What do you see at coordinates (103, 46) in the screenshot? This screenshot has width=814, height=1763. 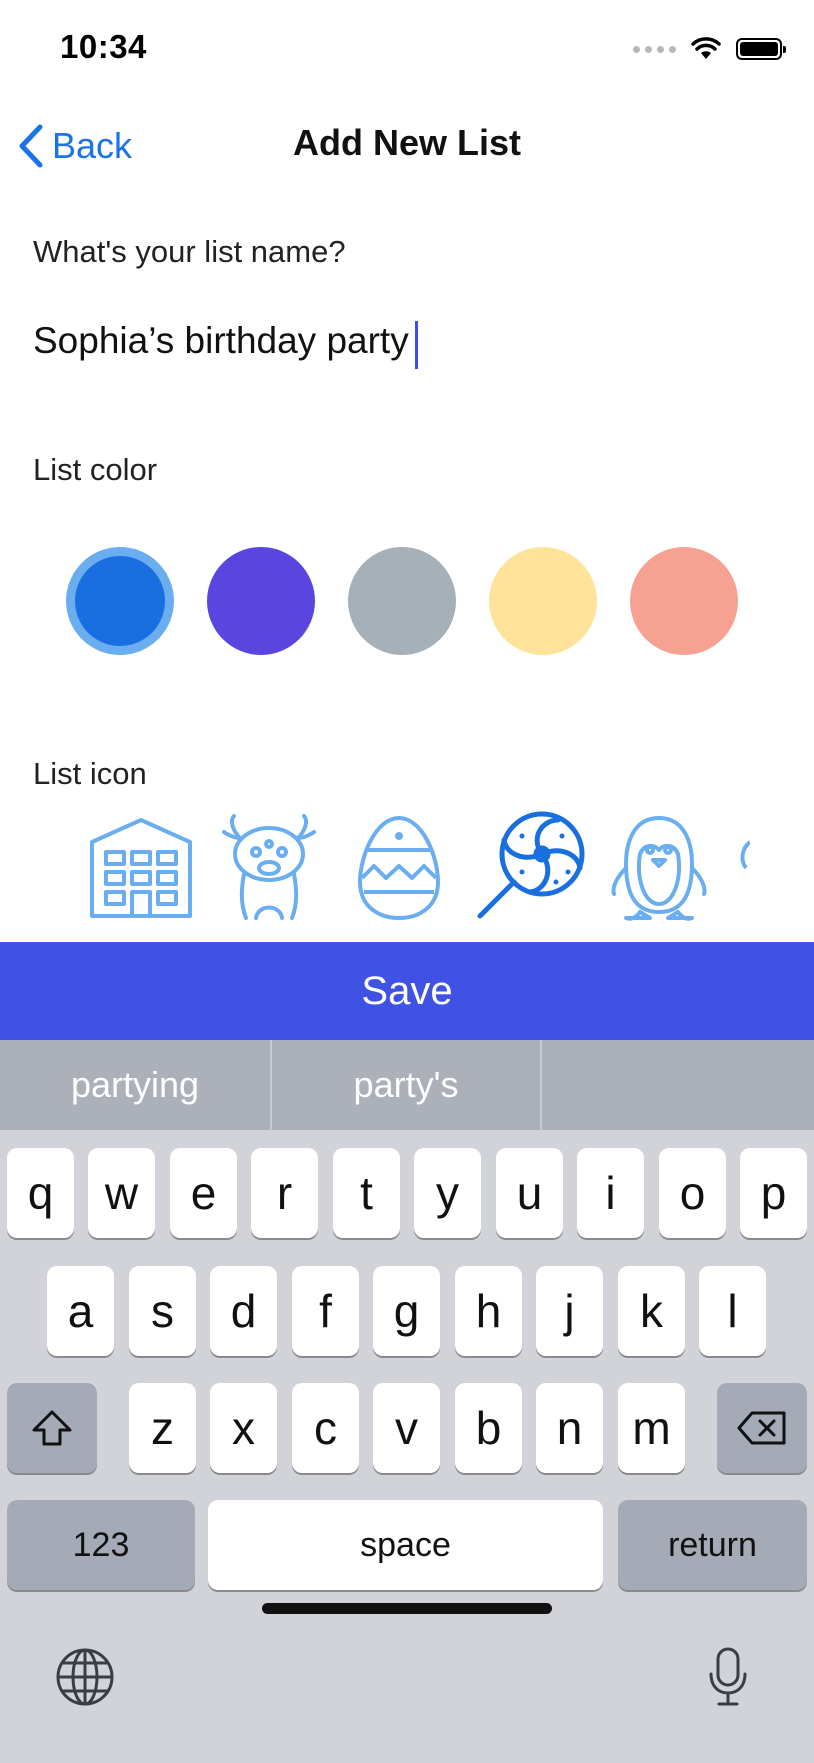 I see `status-time: 10:34` at bounding box center [103, 46].